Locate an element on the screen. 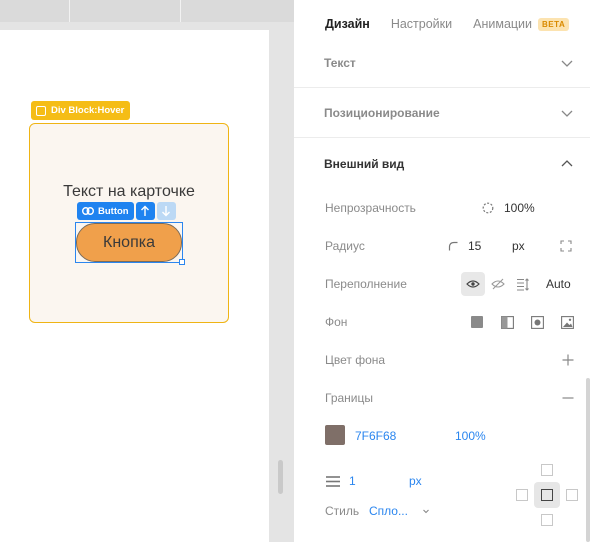 Image resolution: width=590 pixels, height=542 pixels. radius-input: 15 is located at coordinates (474, 246).